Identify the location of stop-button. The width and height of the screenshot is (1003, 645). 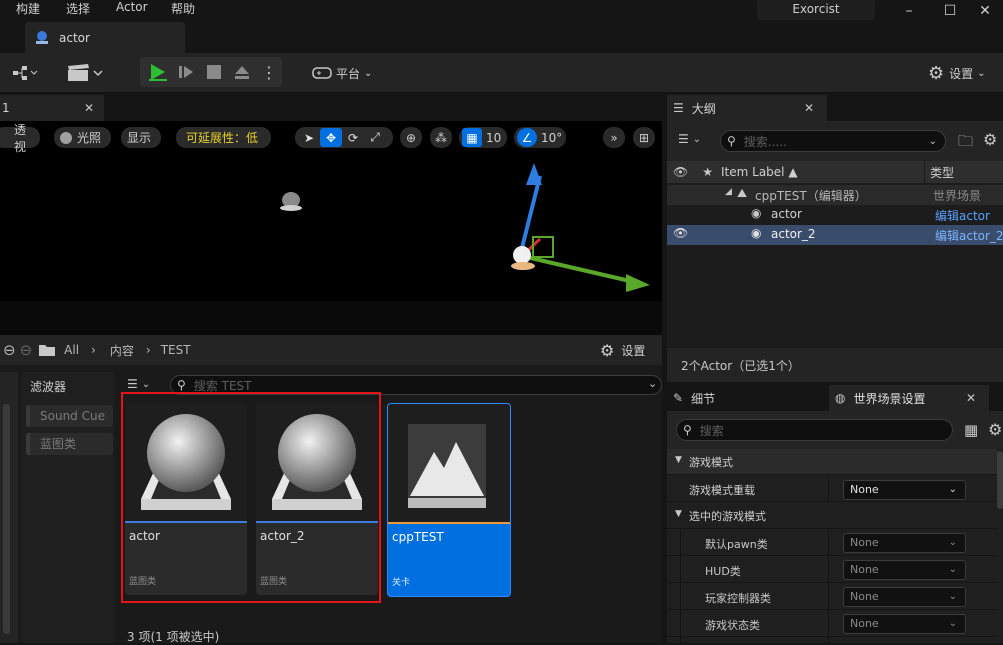
(214, 72).